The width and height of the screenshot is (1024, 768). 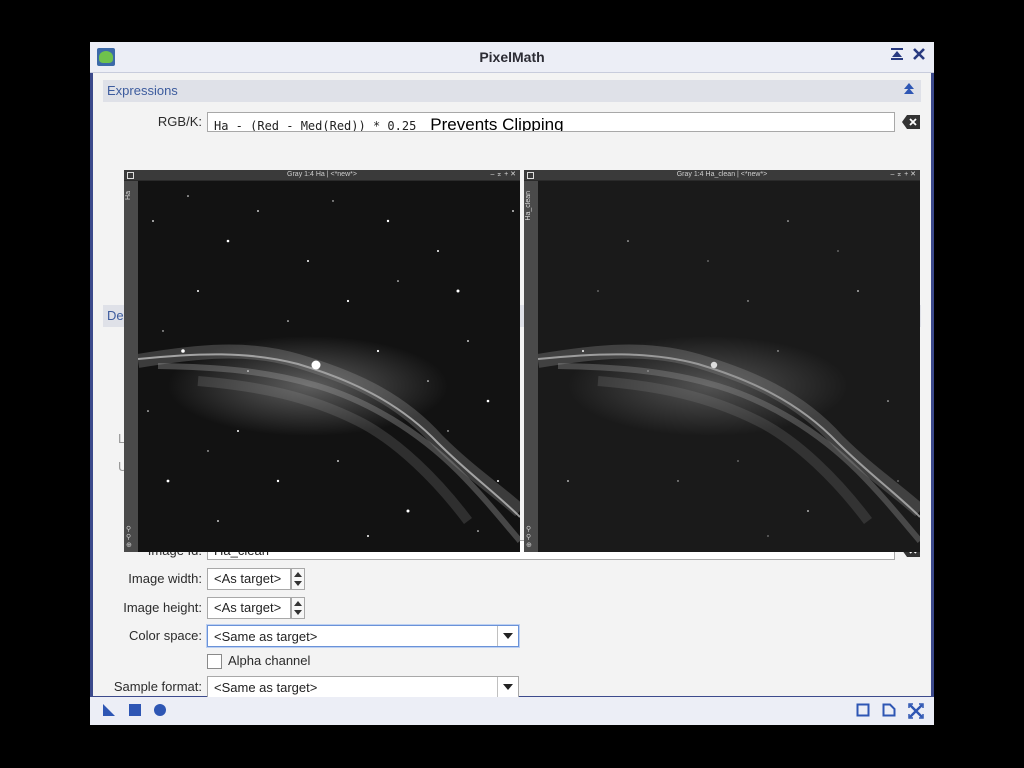 What do you see at coordinates (363, 636) in the screenshot?
I see `color-space-select: <Same as target>` at bounding box center [363, 636].